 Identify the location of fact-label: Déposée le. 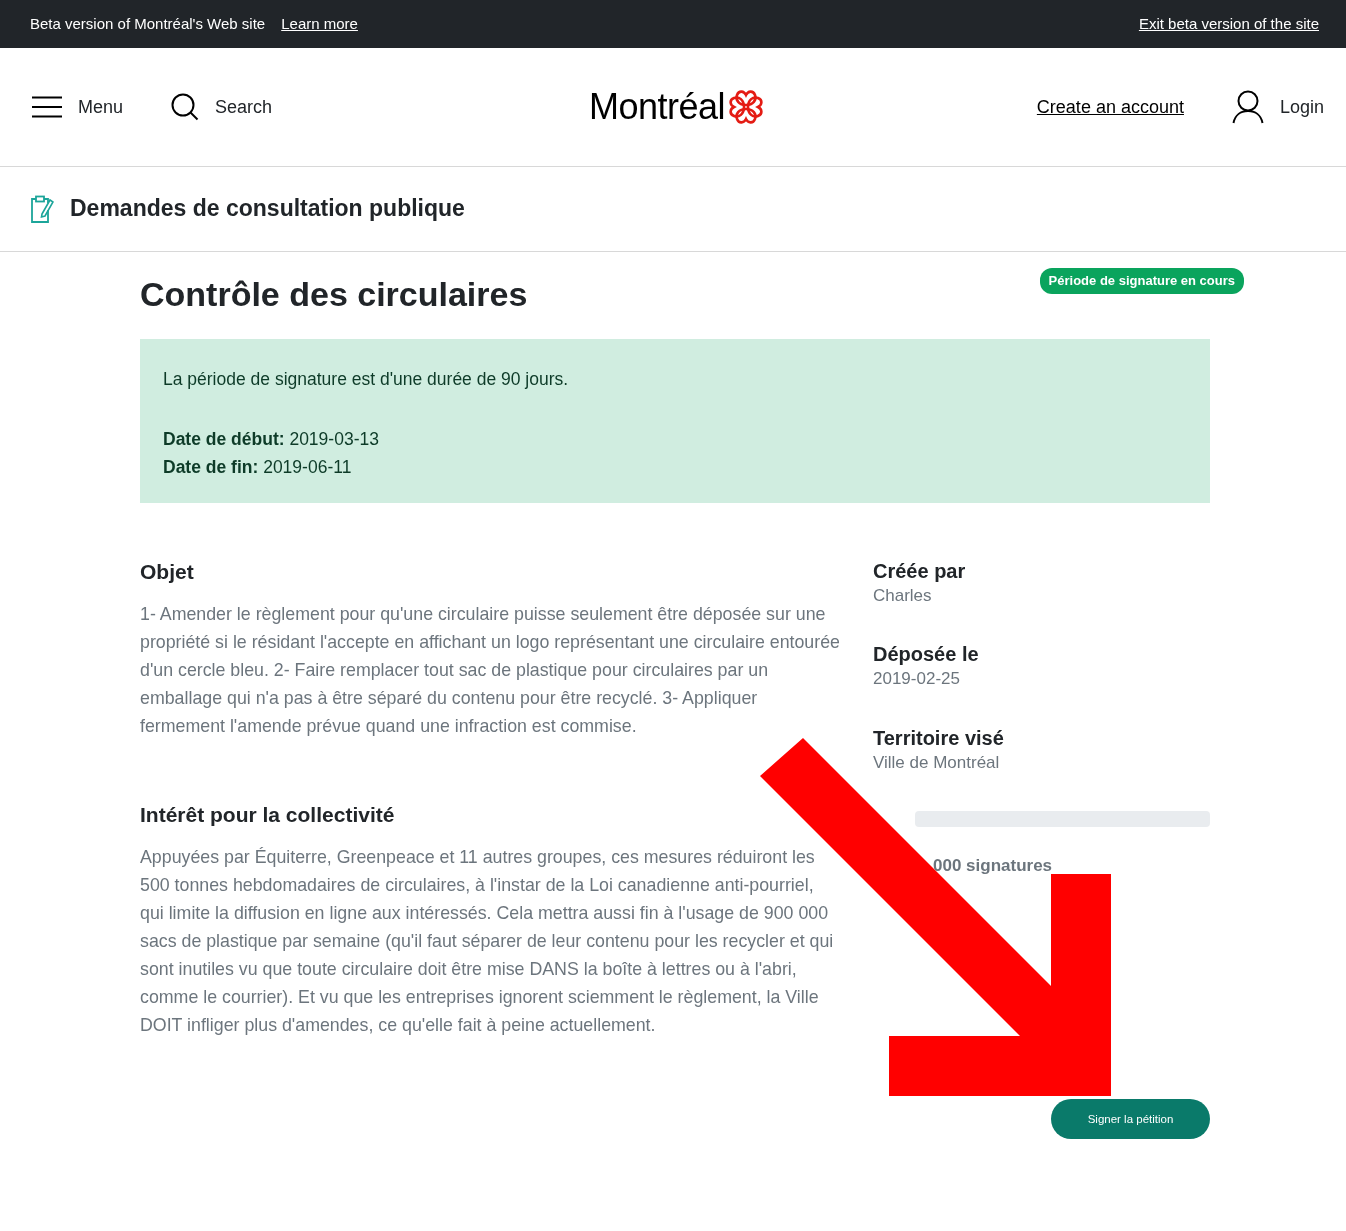
(926, 654).